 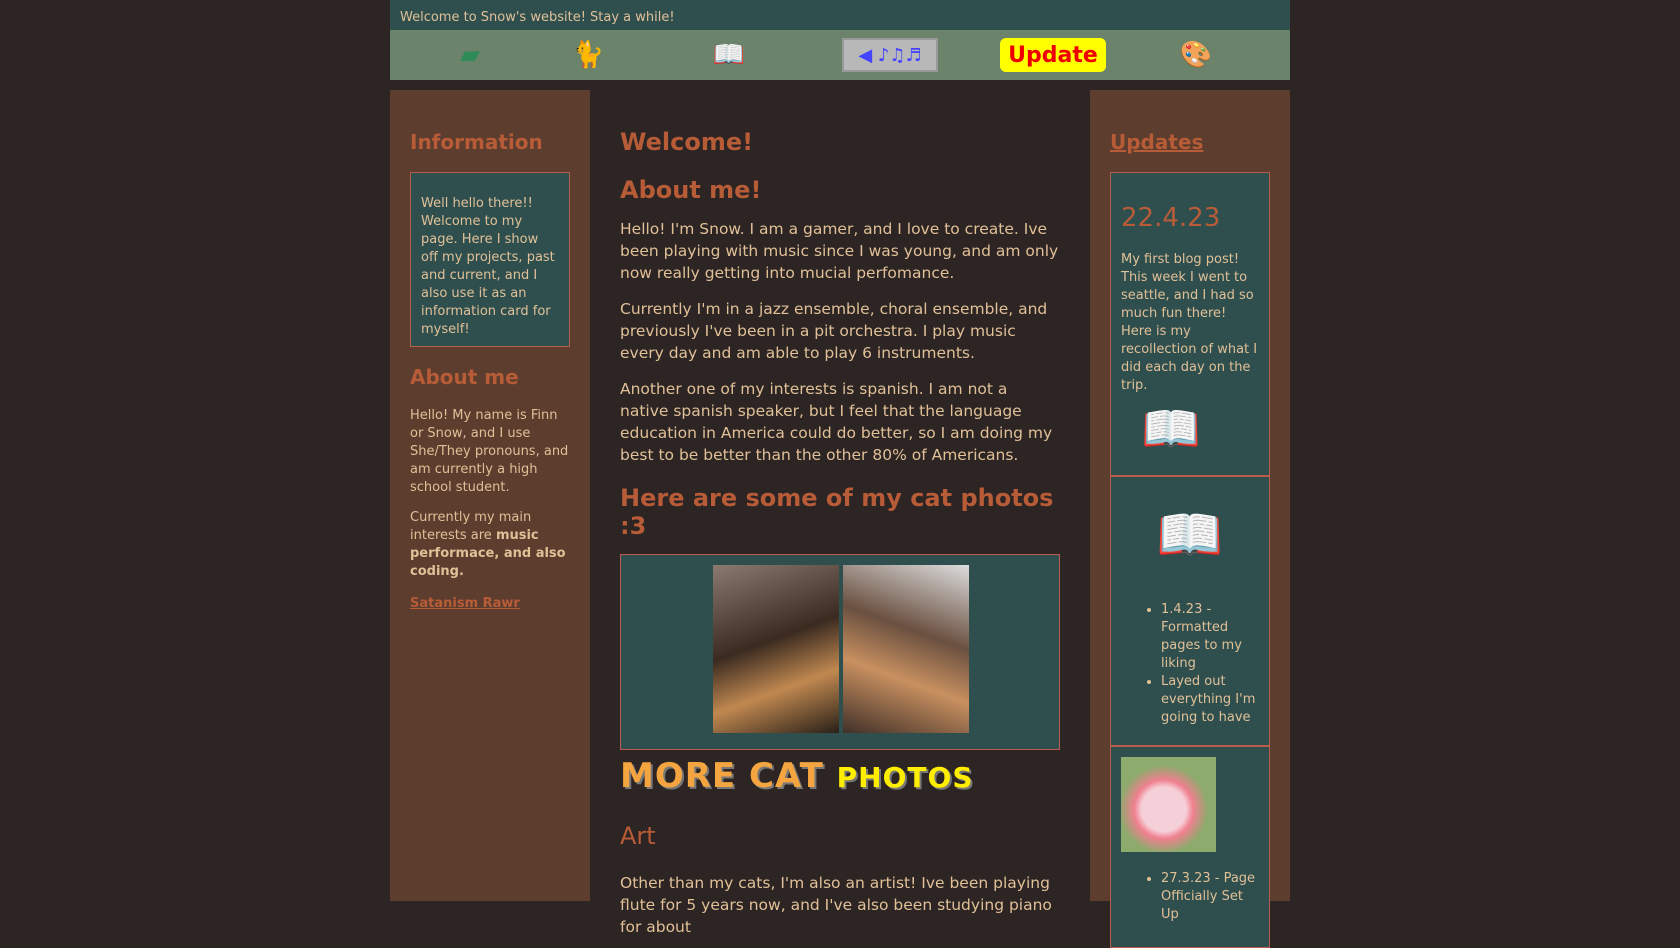 I want to click on post-date: 22.4.23, so click(x=1171, y=218).